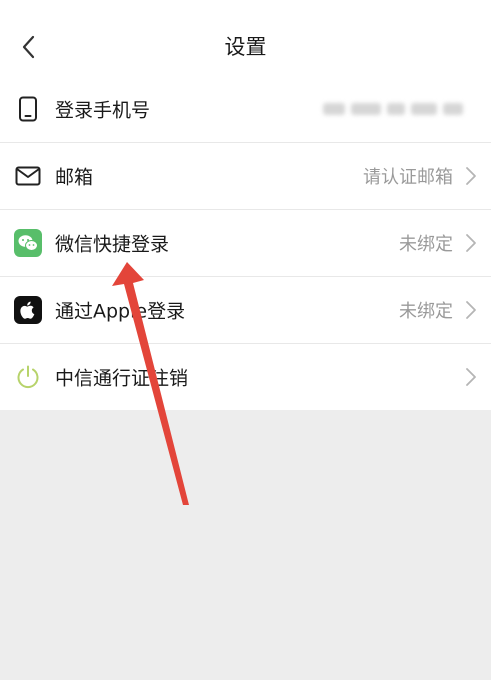  What do you see at coordinates (408, 177) in the screenshot?
I see `row-value: 请认证邮箱` at bounding box center [408, 177].